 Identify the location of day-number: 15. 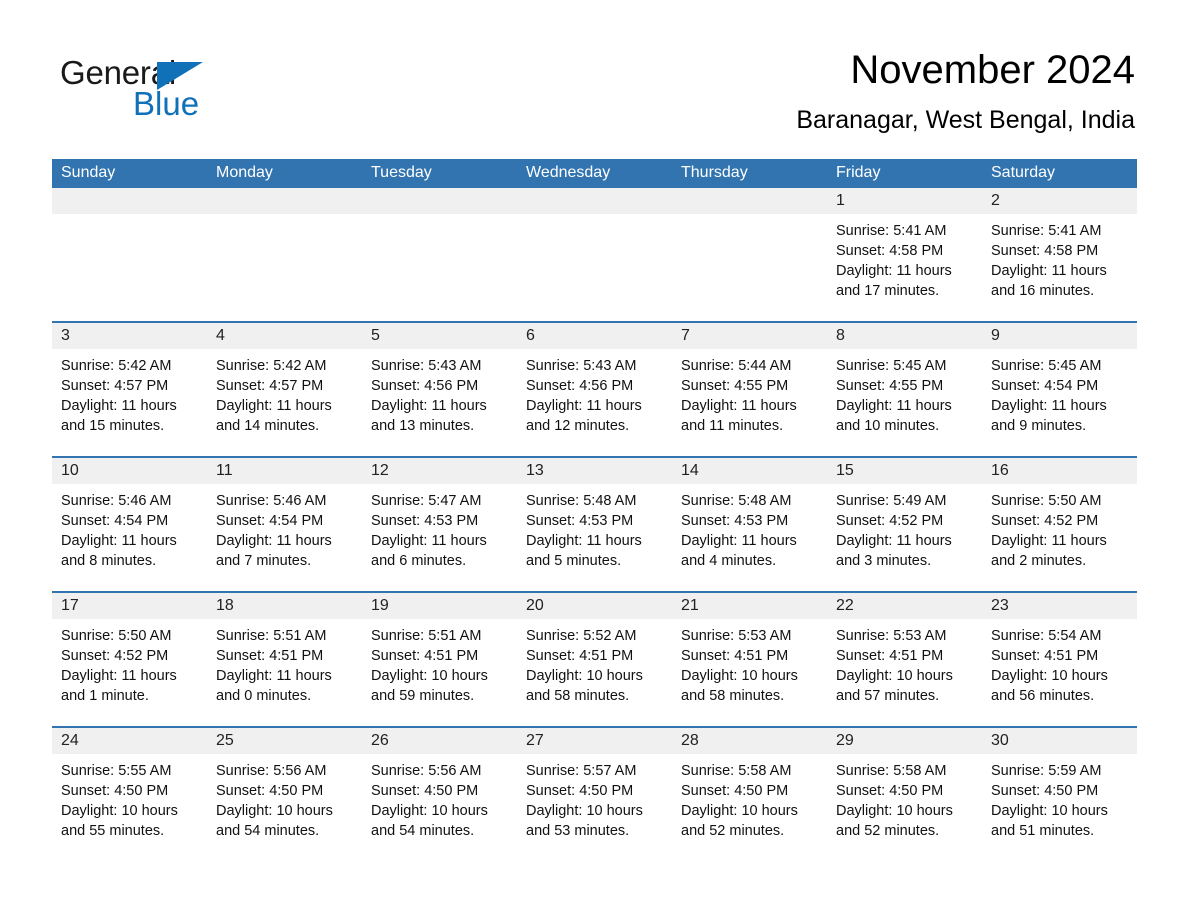
(904, 471).